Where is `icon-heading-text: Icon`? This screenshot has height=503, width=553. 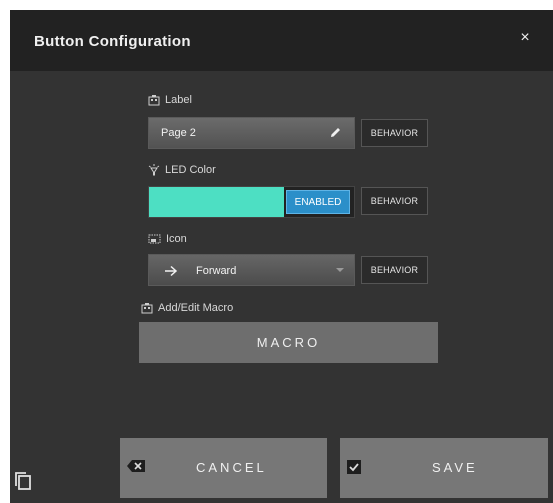
icon-heading-text: Icon is located at coordinates (176, 239).